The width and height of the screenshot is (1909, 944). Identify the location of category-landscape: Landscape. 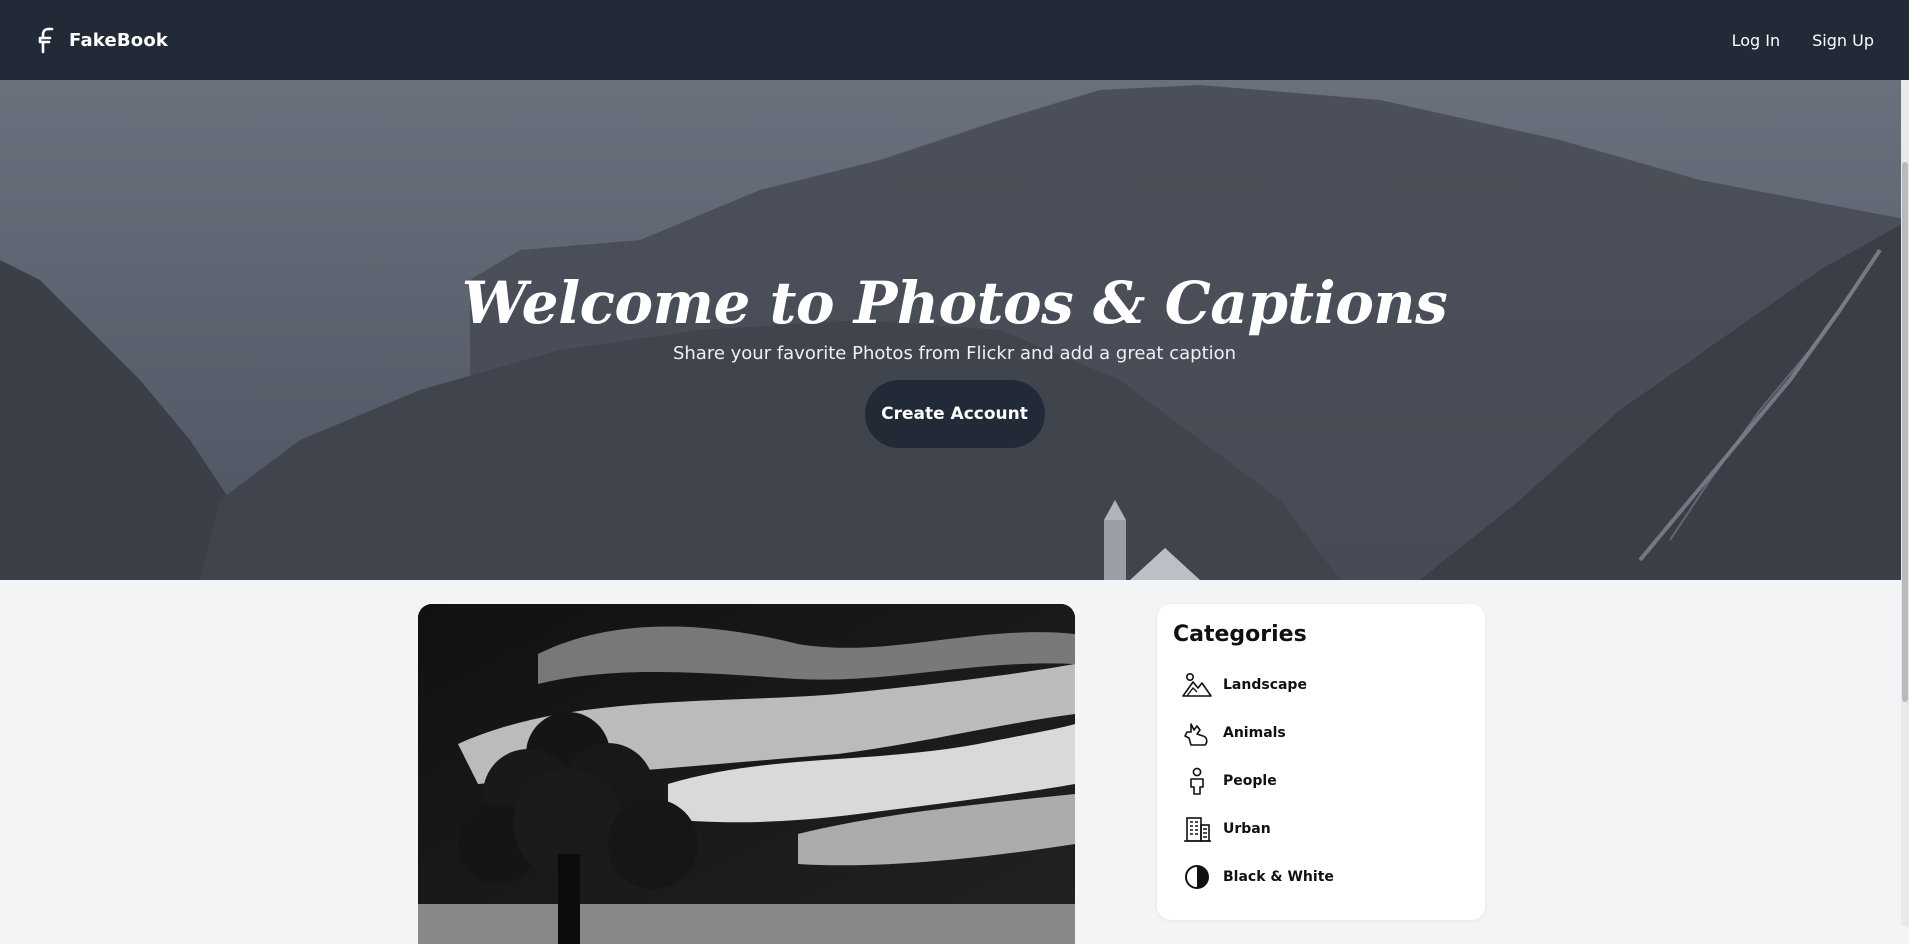
(1321, 685).